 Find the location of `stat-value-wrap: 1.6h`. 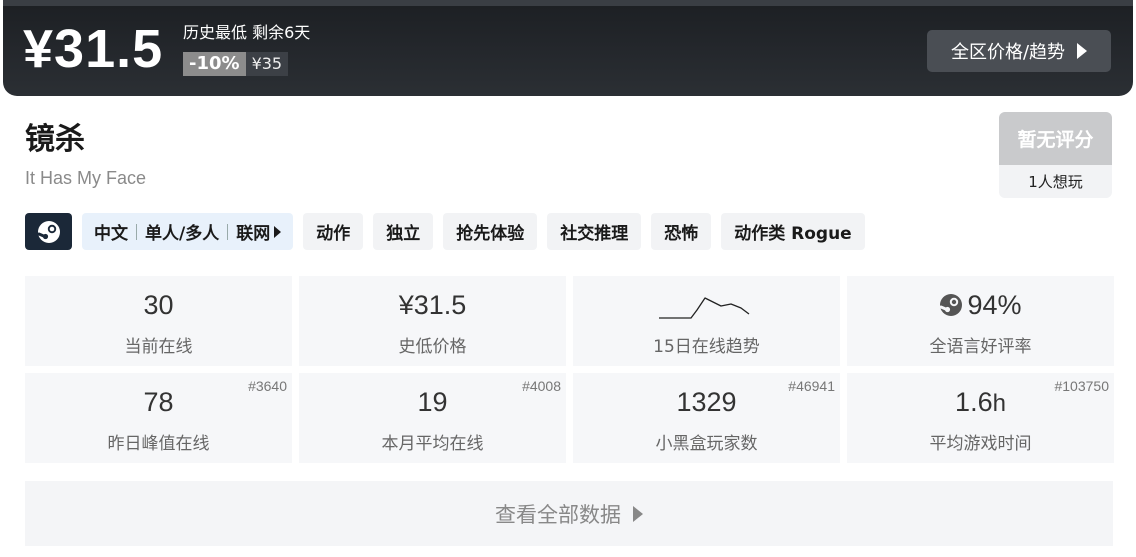

stat-value-wrap: 1.6h is located at coordinates (980, 403).